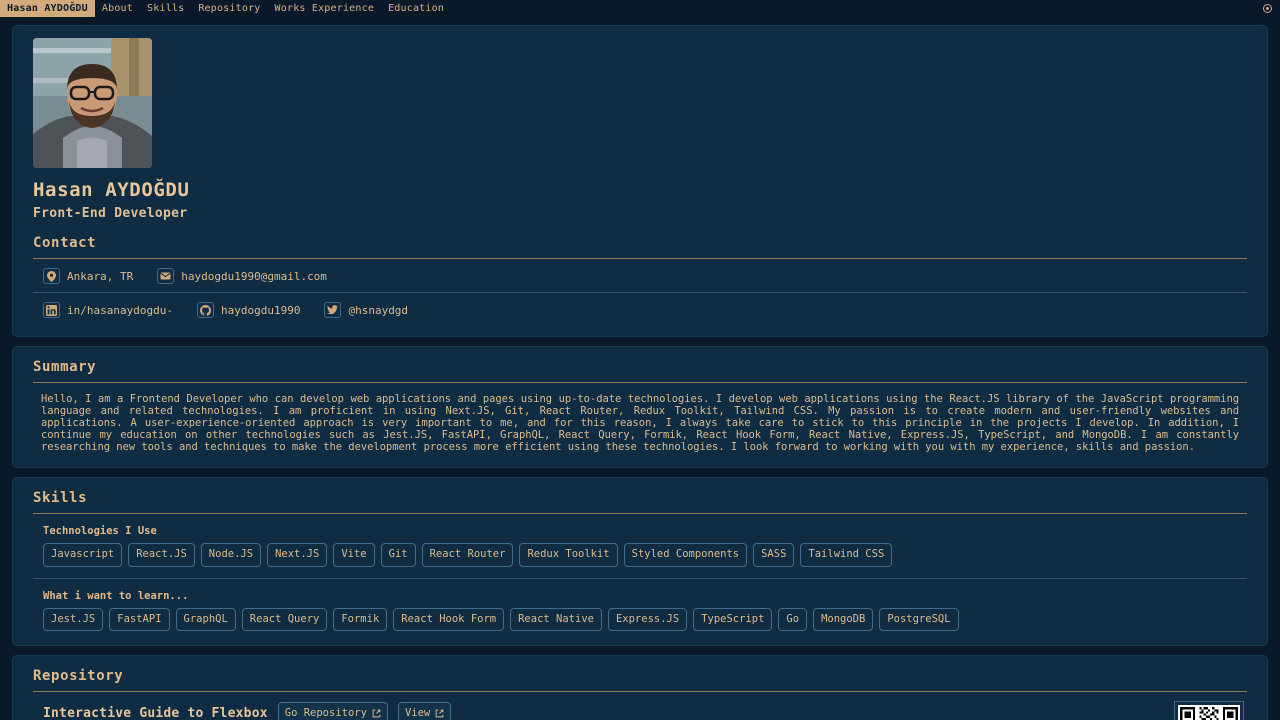  Describe the element at coordinates (117, 8) in the screenshot. I see `nav-item-about: About` at that location.